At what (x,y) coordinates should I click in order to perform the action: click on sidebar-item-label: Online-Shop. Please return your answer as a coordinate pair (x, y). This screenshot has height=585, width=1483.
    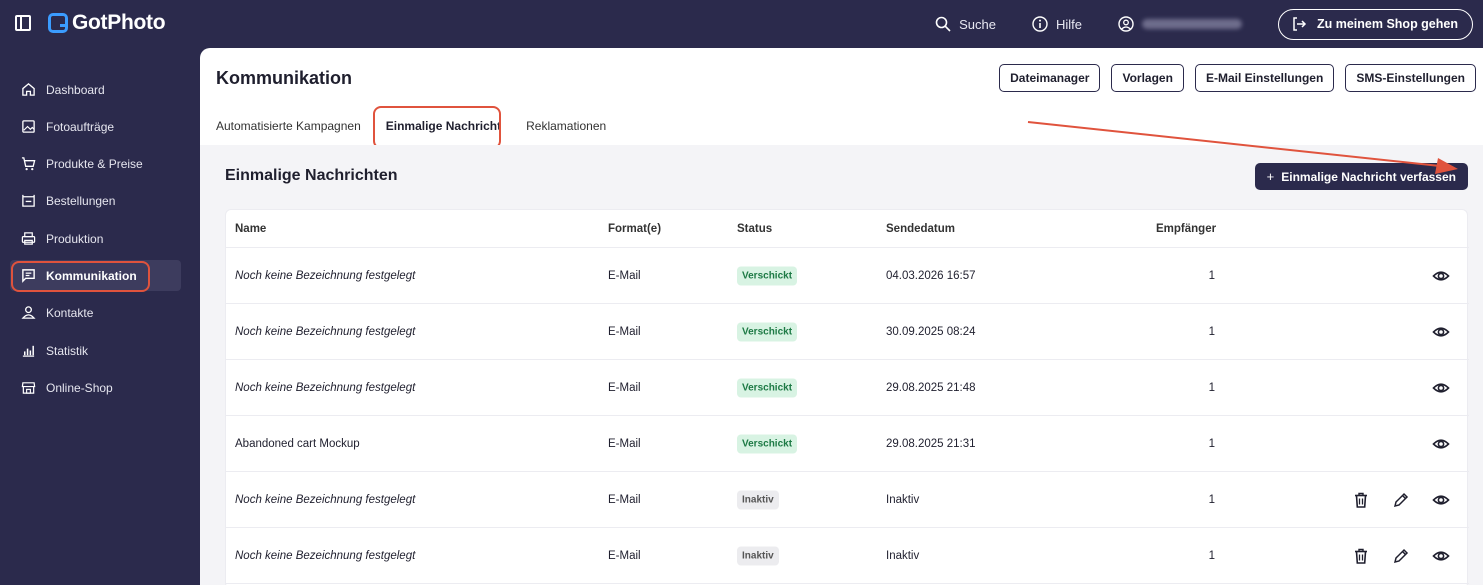
    Looking at the image, I should click on (79, 387).